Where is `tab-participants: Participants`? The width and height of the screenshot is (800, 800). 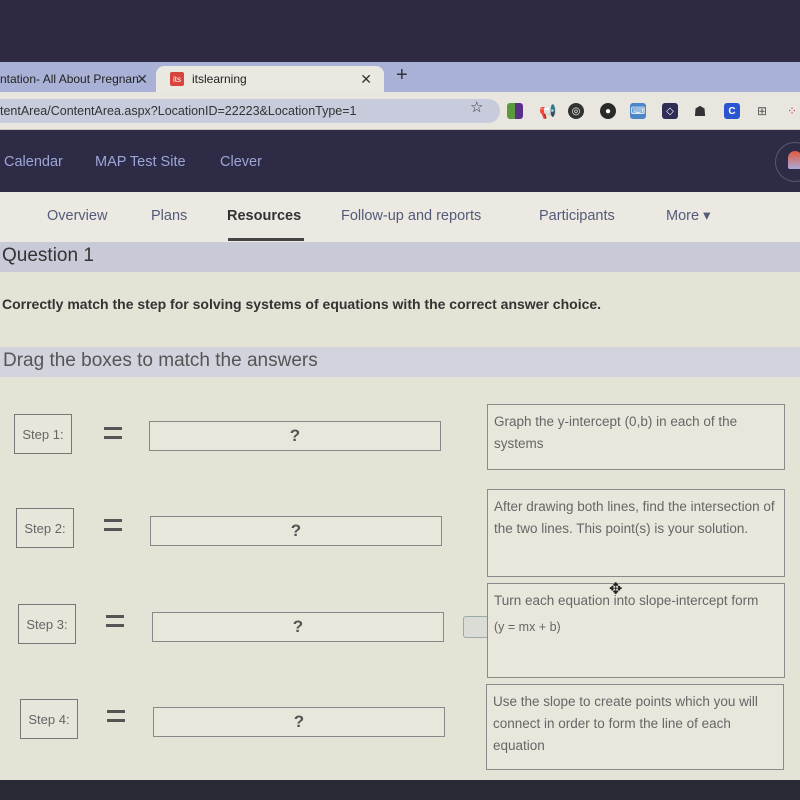
tab-participants: Participants is located at coordinates (577, 216).